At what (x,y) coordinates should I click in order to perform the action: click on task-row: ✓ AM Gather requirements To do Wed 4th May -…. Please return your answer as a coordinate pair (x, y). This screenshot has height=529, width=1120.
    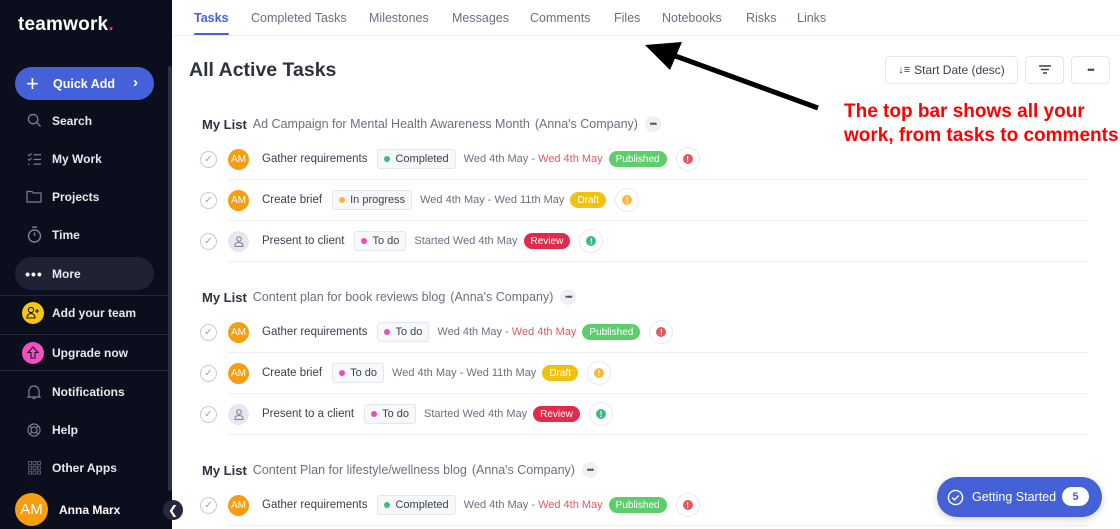
    Looking at the image, I should click on (644, 332).